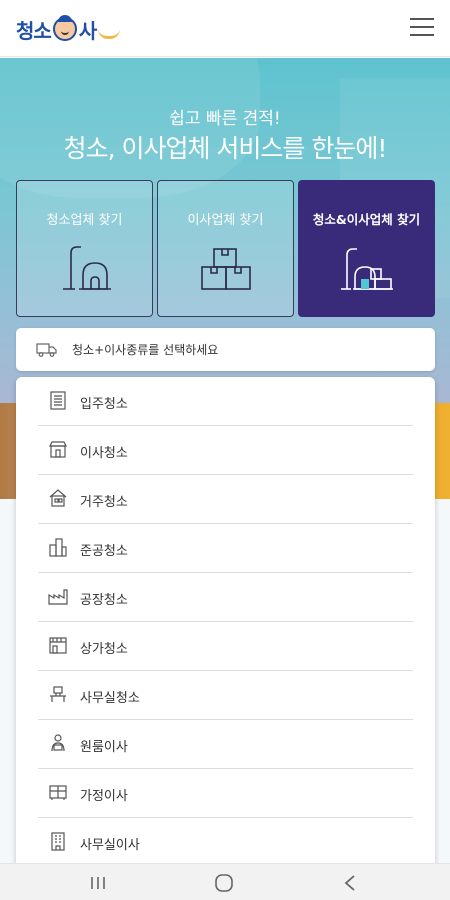 Image resolution: width=450 pixels, height=900 pixels. Describe the element at coordinates (104, 747) in the screenshot. I see `dropdown-item-label: 원룸이사` at that location.